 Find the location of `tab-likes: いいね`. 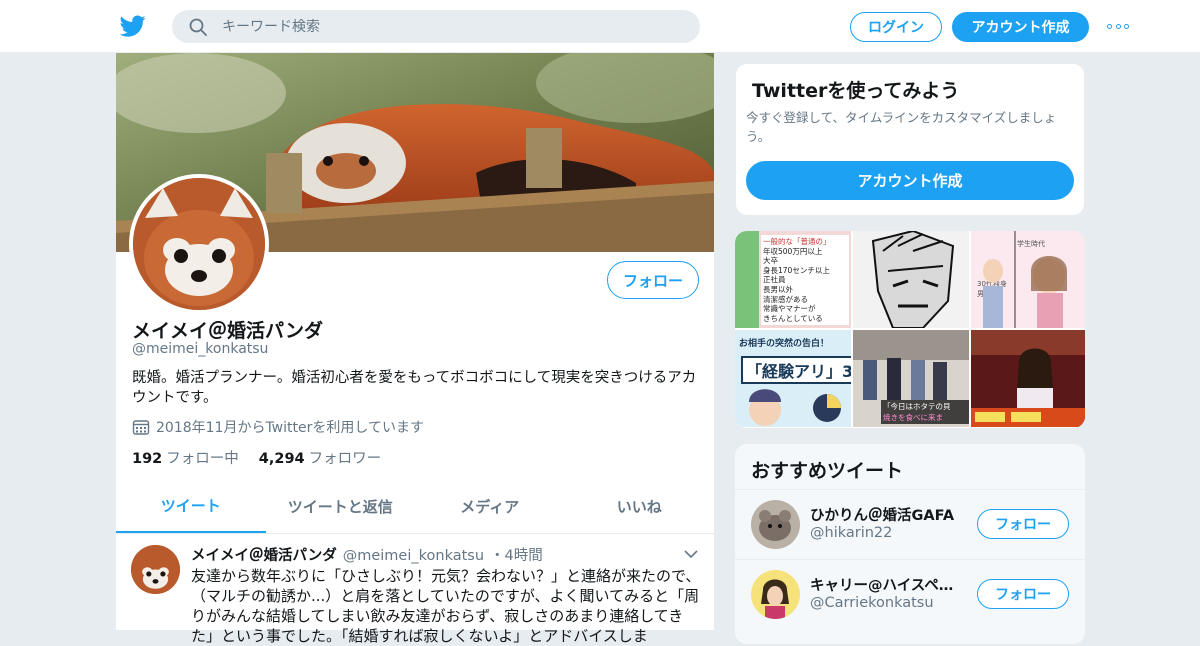

tab-likes: いいね is located at coordinates (640, 506).